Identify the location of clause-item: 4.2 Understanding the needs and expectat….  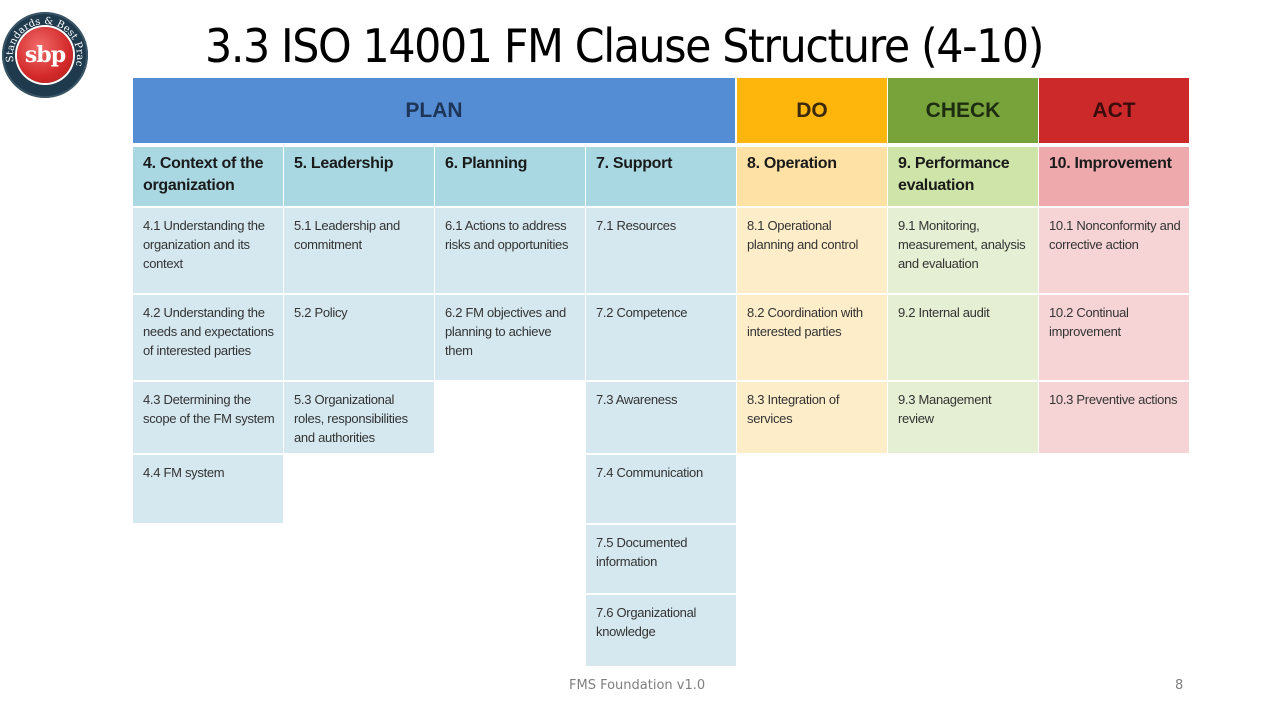
(208, 337).